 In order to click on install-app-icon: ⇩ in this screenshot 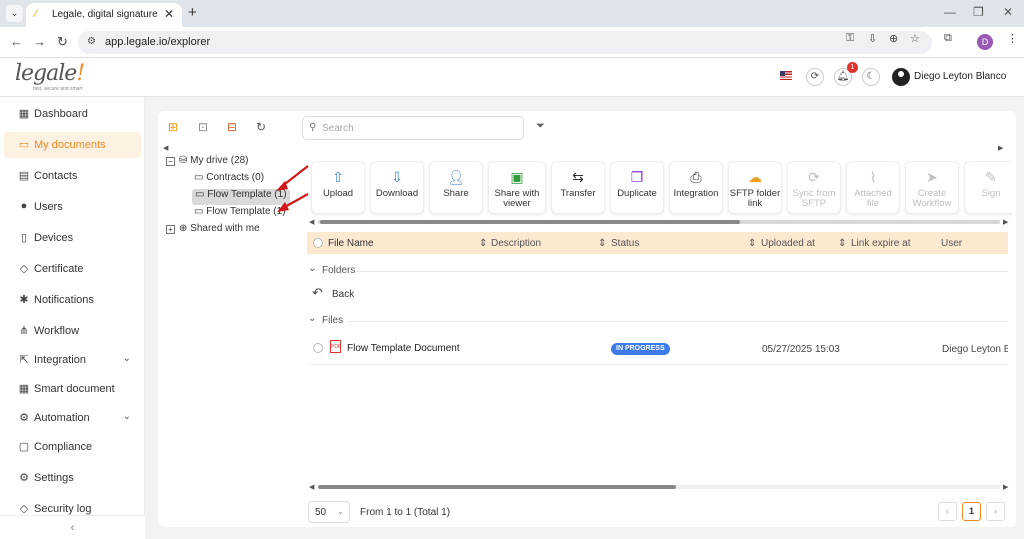, I will do `click(872, 38)`.